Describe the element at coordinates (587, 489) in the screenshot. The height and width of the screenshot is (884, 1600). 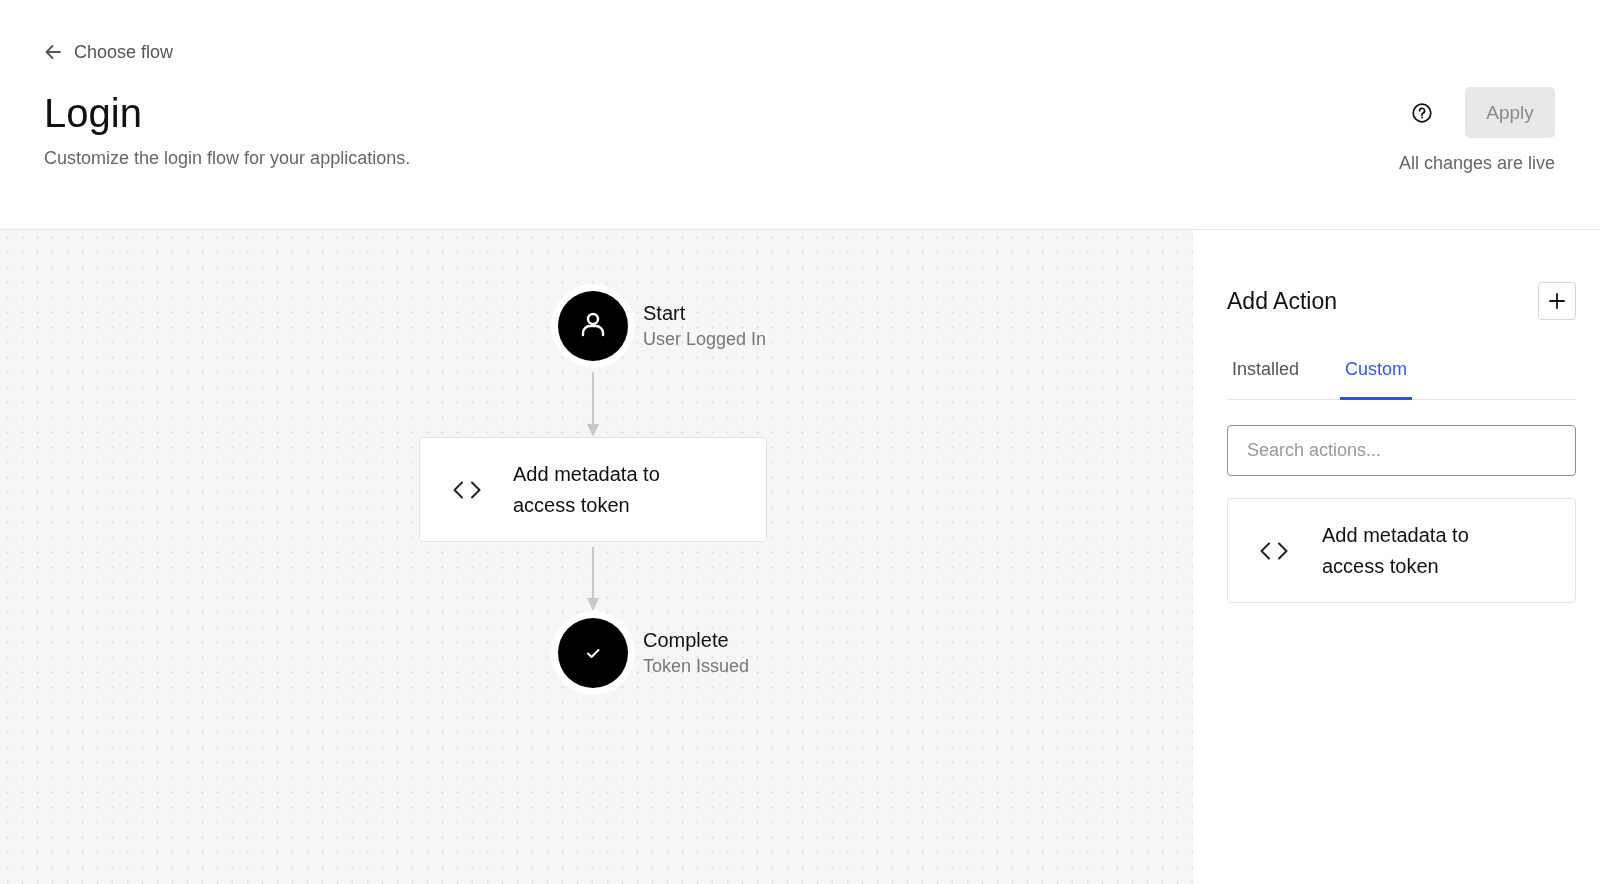
I see `node-title: Add metadata to access token` at that location.